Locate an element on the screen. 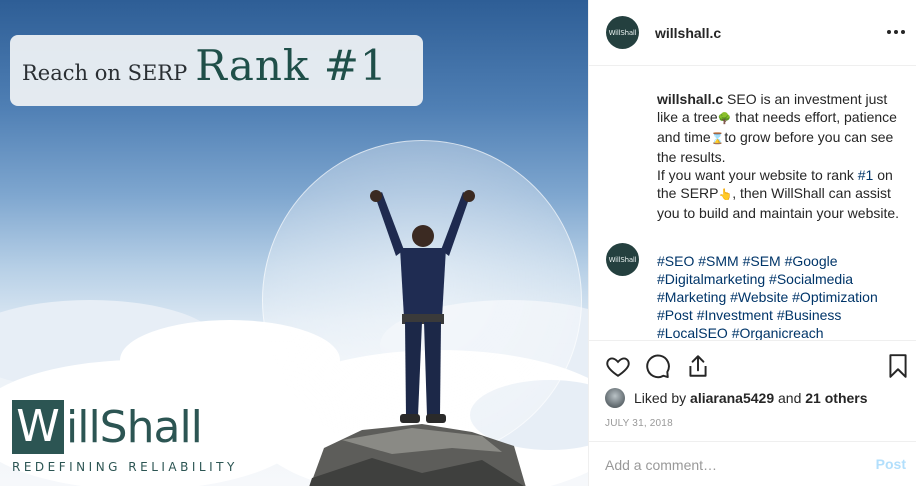  brand-tagline: REDEFINING RELIABILITY is located at coordinates (125, 467).